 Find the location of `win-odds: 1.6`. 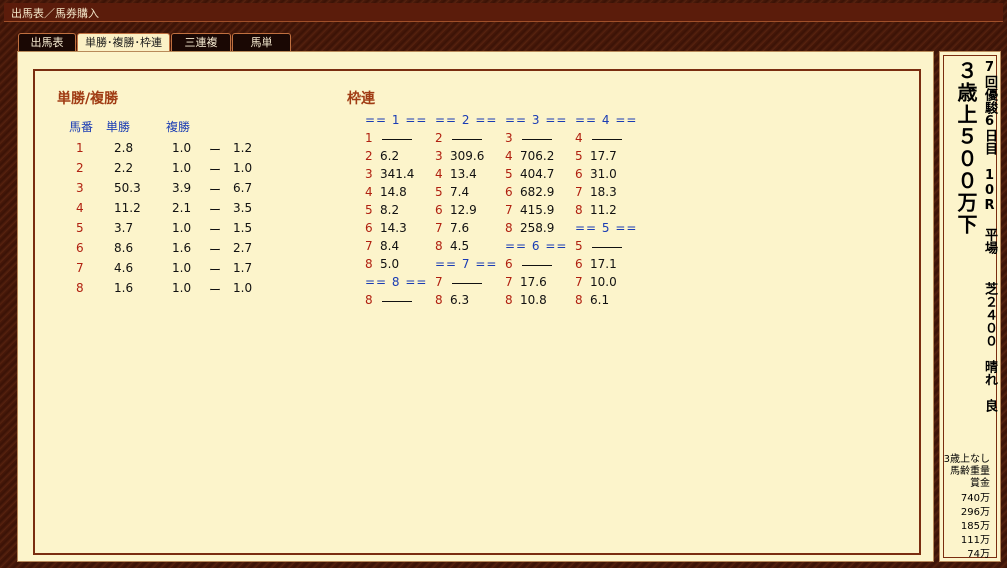

win-odds: 1.6 is located at coordinates (124, 288).